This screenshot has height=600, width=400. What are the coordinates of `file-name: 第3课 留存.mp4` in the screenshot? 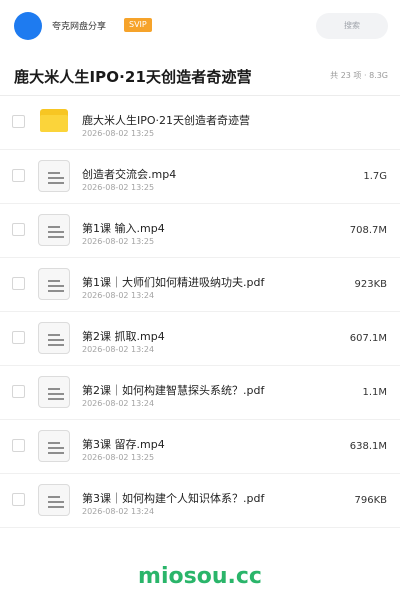 It's located at (123, 444).